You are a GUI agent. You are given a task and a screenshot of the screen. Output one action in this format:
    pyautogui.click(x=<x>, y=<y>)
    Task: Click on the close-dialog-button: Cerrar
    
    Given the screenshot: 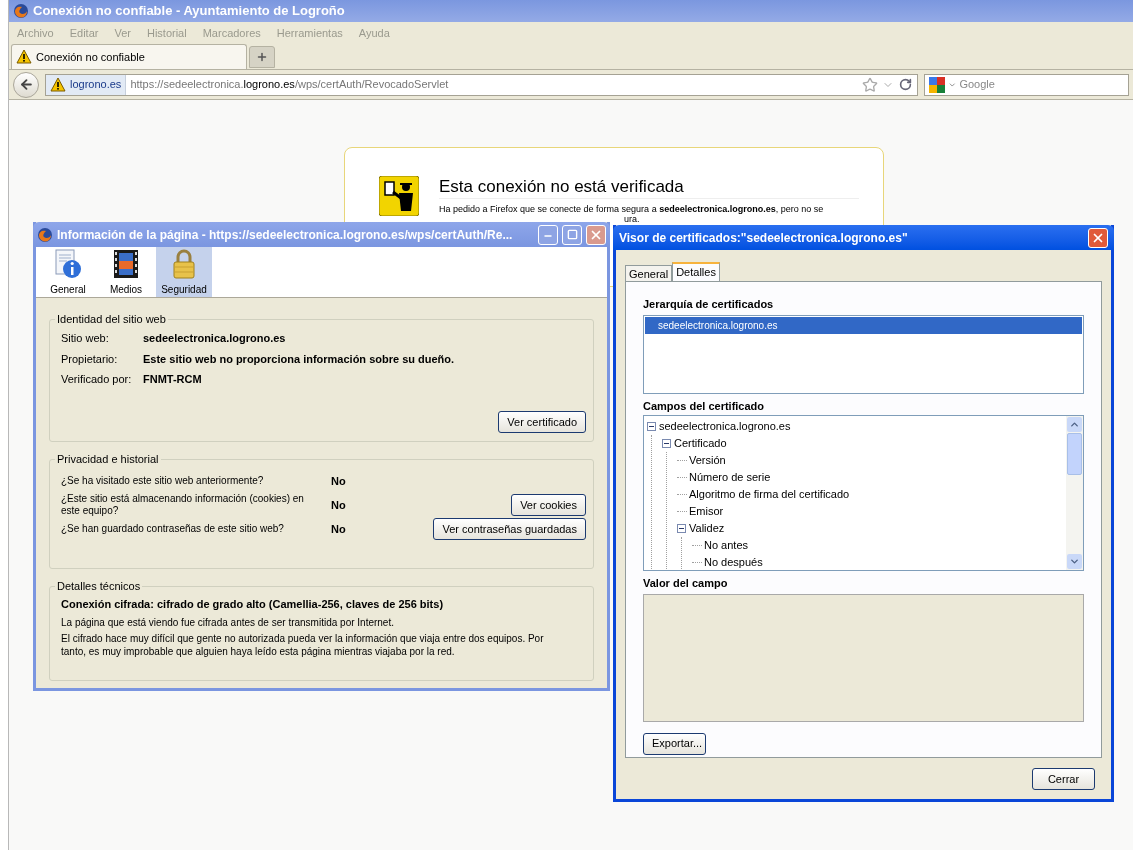 What is the action you would take?
    pyautogui.click(x=1063, y=779)
    